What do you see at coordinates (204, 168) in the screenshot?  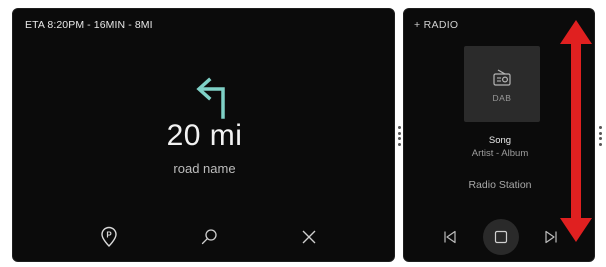 I see `road-name: road name` at bounding box center [204, 168].